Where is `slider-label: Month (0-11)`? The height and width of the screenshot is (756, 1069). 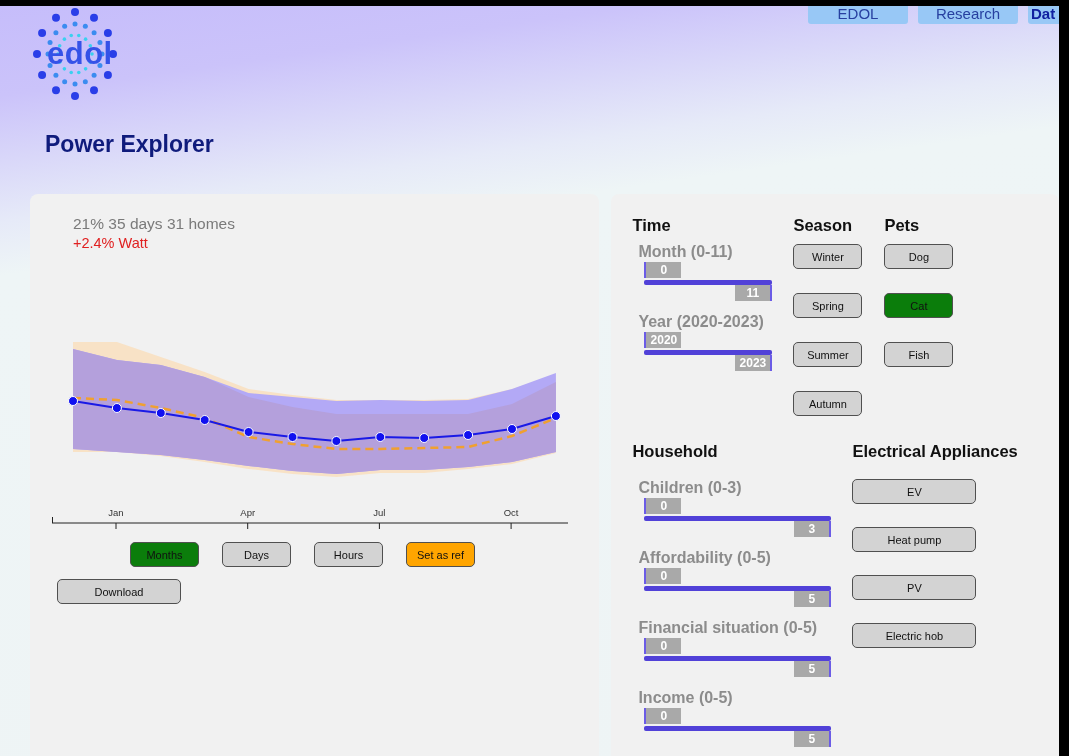 slider-label: Month (0-11) is located at coordinates (686, 252).